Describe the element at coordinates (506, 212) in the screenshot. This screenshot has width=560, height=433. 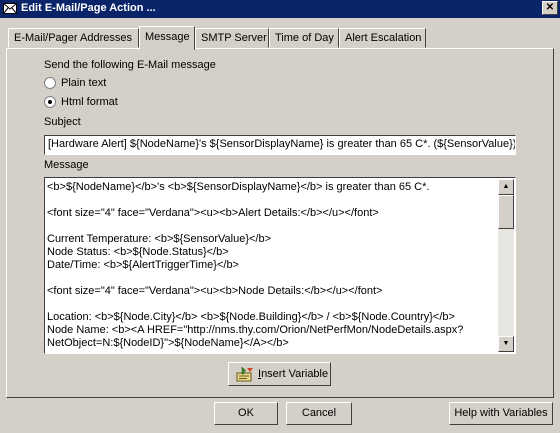
I see `scroll-thumb` at that location.